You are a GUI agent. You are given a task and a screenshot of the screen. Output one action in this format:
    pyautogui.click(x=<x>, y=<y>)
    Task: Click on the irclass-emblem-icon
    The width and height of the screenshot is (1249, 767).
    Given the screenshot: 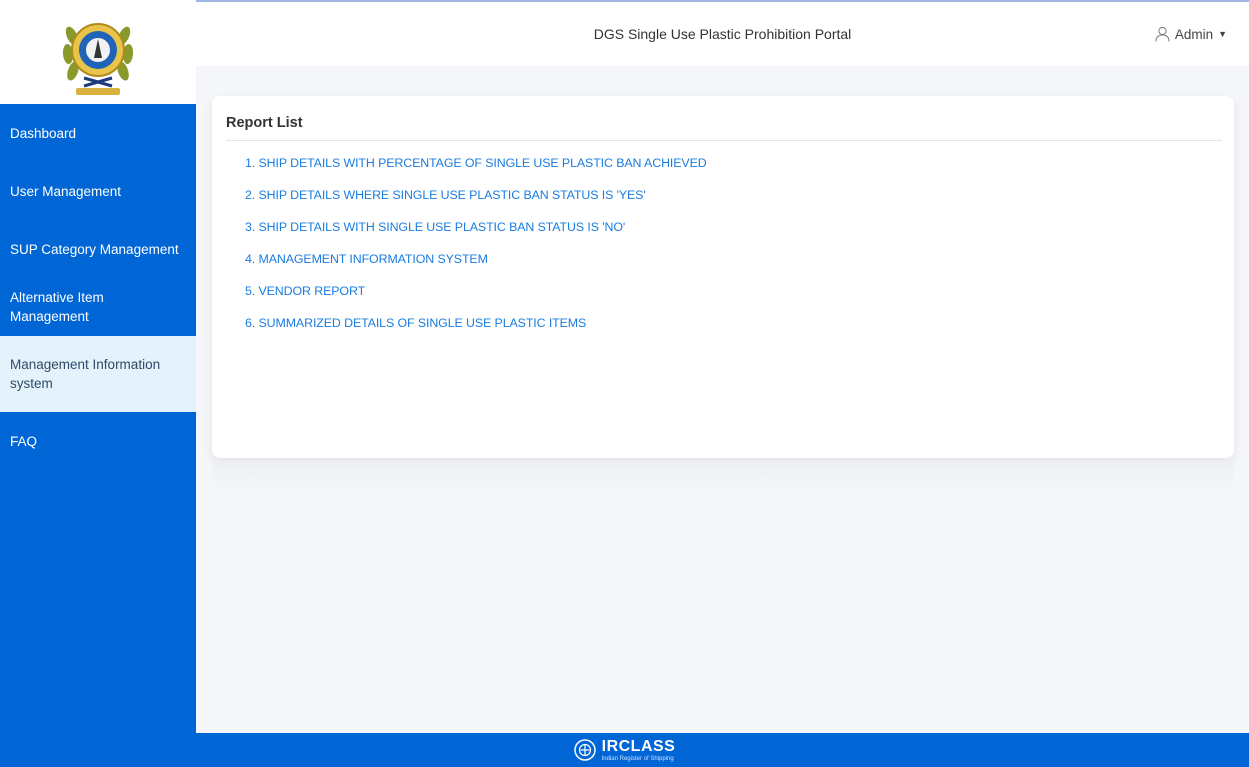 What is the action you would take?
    pyautogui.click(x=584, y=750)
    